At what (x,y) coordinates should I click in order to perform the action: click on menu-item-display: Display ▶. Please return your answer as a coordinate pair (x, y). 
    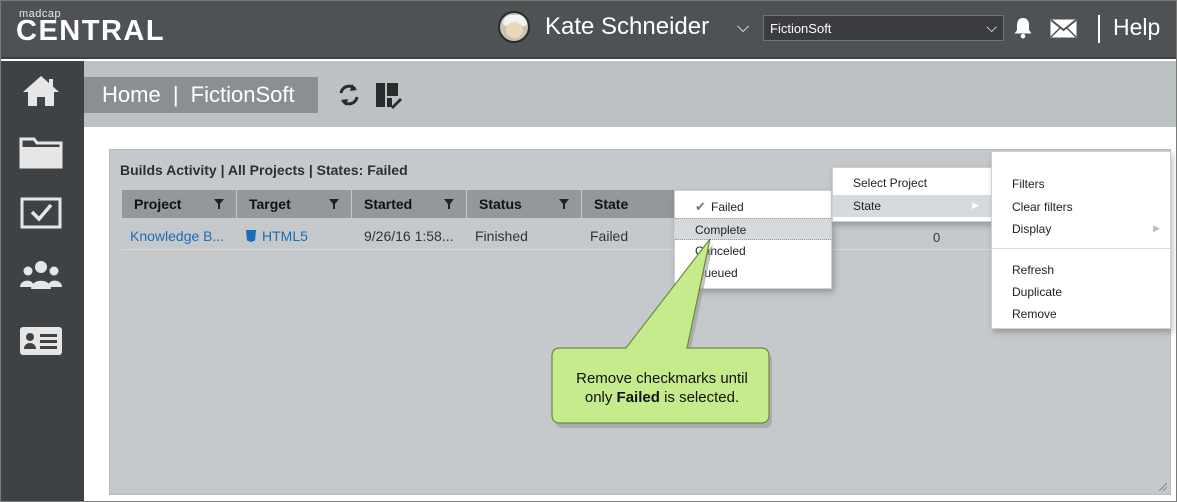
    Looking at the image, I should click on (1081, 229).